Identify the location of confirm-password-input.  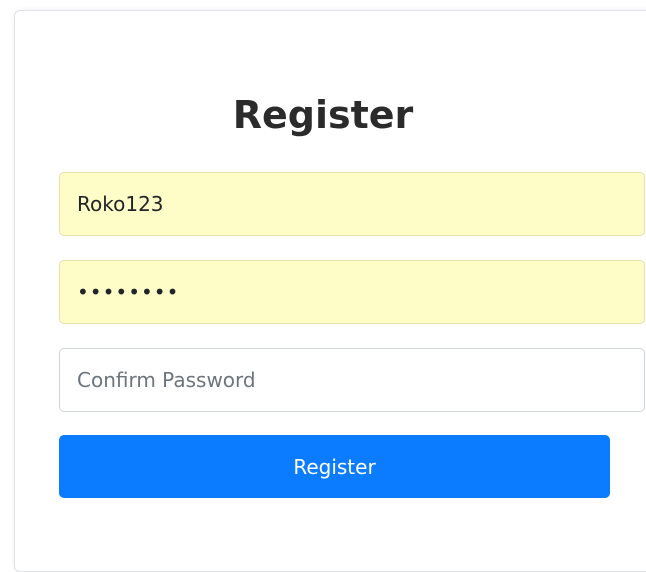
(352, 380).